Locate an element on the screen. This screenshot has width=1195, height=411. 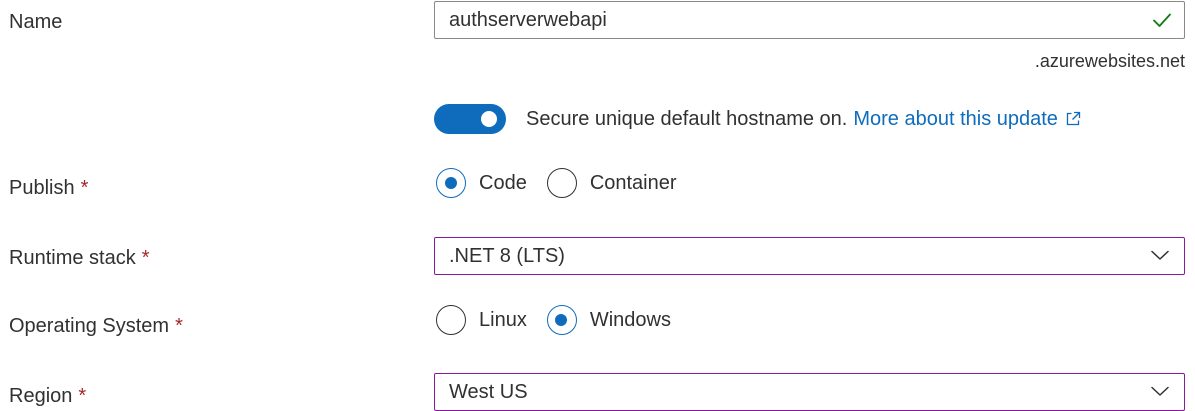
region-label: Region * is located at coordinates (47, 396).